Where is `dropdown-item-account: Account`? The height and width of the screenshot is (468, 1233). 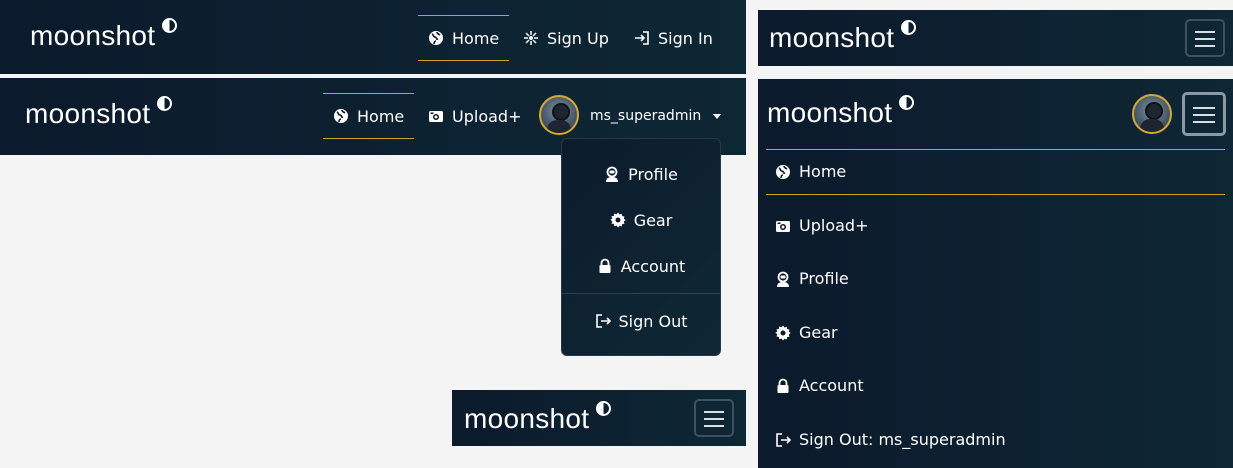 dropdown-item-account: Account is located at coordinates (641, 266).